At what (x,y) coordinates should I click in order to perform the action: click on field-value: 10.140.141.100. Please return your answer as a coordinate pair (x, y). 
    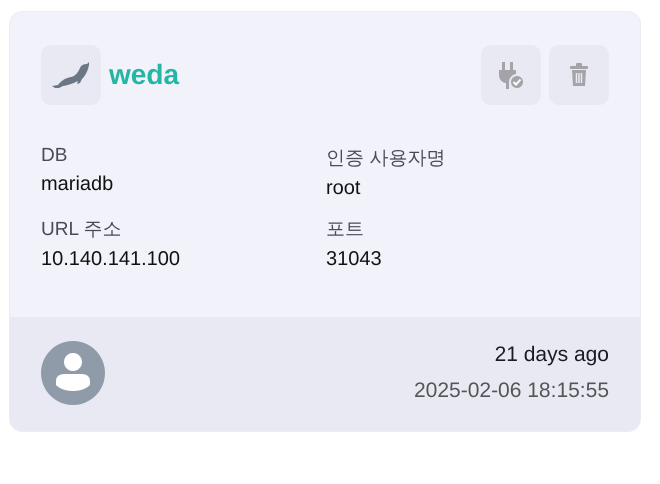
    Looking at the image, I should click on (111, 259).